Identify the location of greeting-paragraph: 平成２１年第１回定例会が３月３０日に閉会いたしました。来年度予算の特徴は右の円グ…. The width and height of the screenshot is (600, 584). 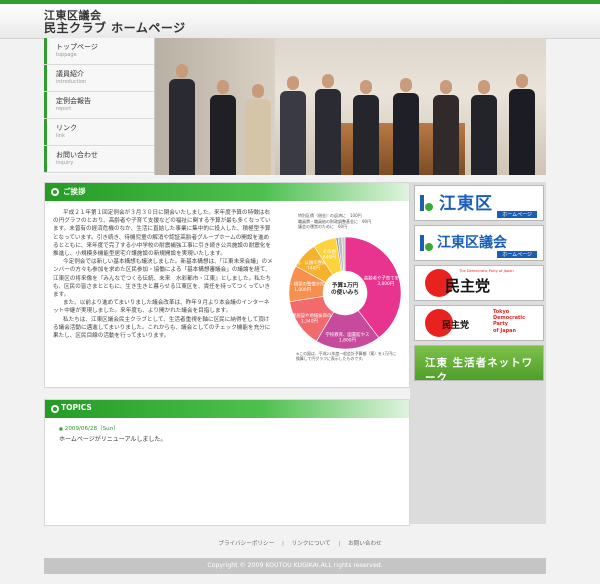
(162, 234).